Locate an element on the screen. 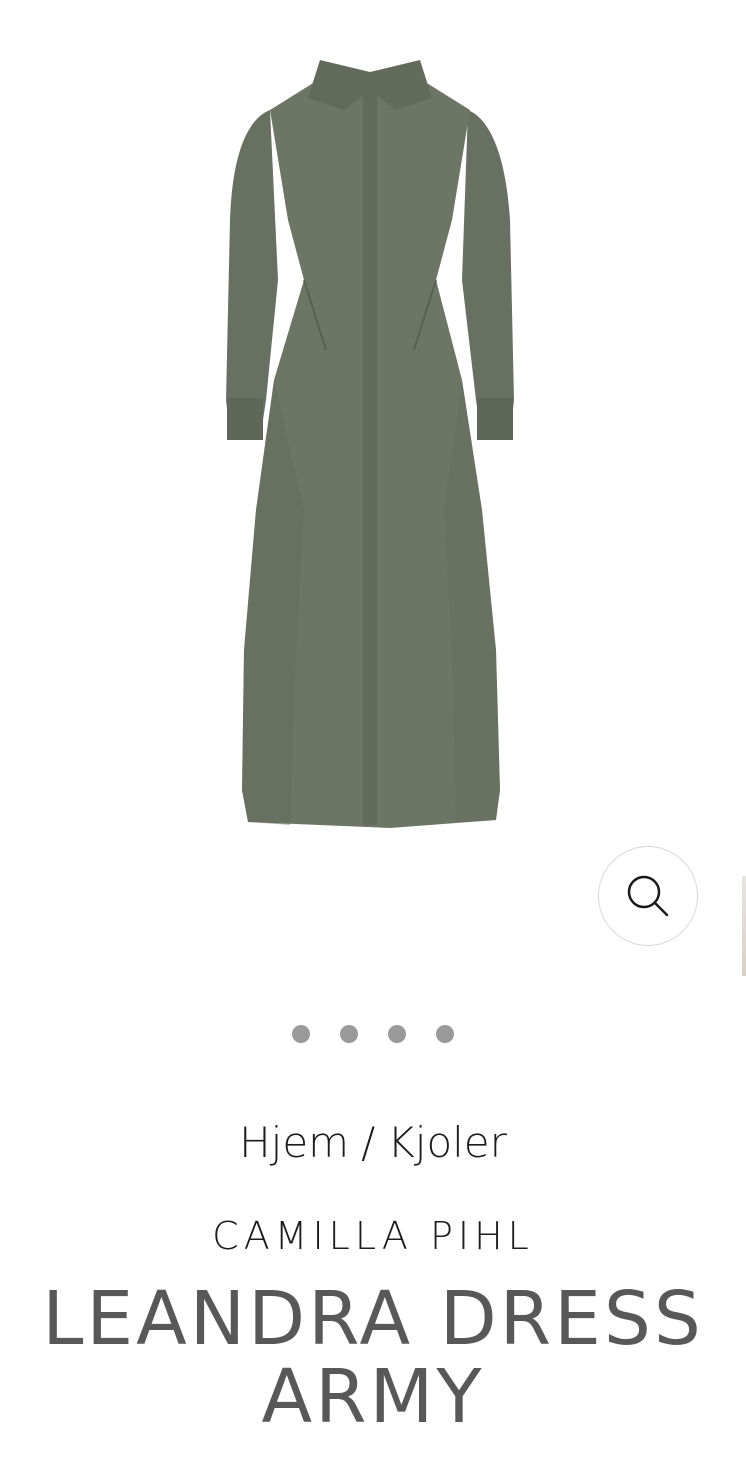 Image resolution: width=746 pixels, height=1466 pixels. product-title-line-1: LEANDRA DRESS is located at coordinates (373, 1319).